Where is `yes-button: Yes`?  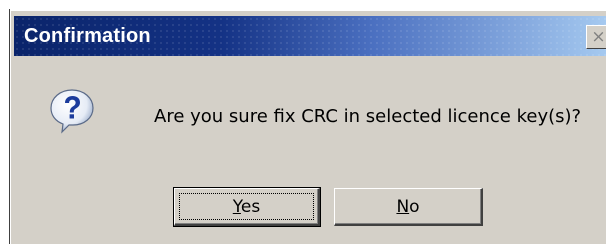
yes-button: Yes is located at coordinates (247, 207).